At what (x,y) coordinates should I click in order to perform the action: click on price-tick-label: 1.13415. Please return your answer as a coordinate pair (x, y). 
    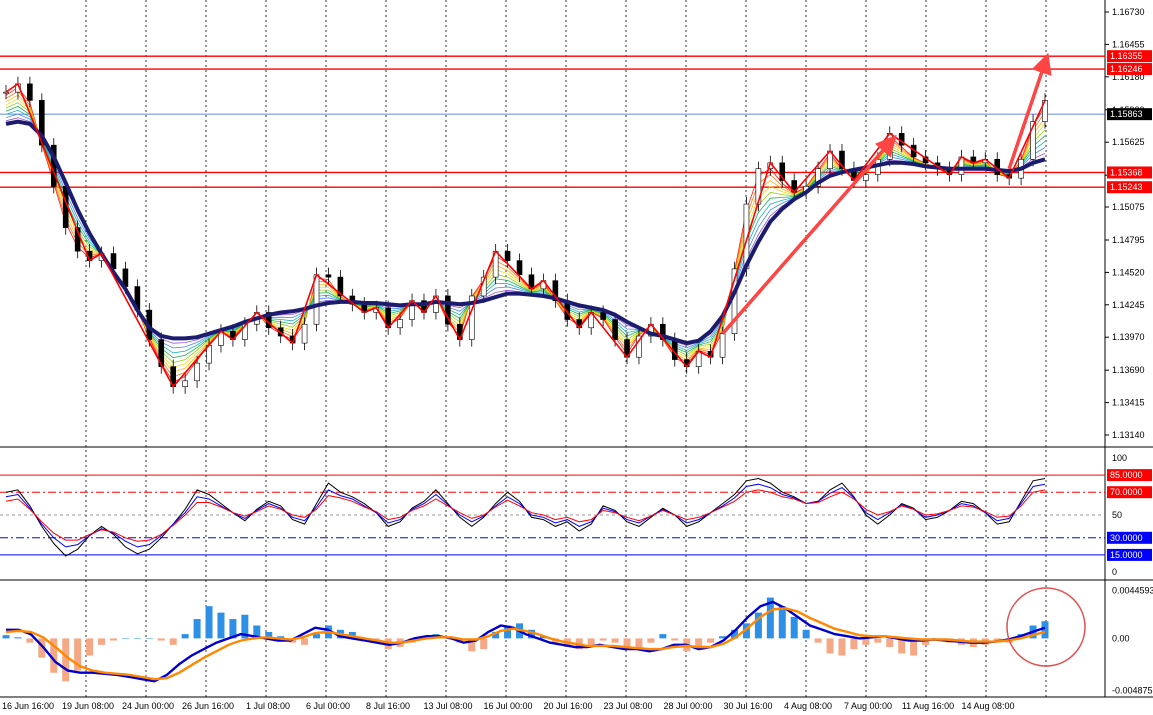
    Looking at the image, I should click on (1128, 403).